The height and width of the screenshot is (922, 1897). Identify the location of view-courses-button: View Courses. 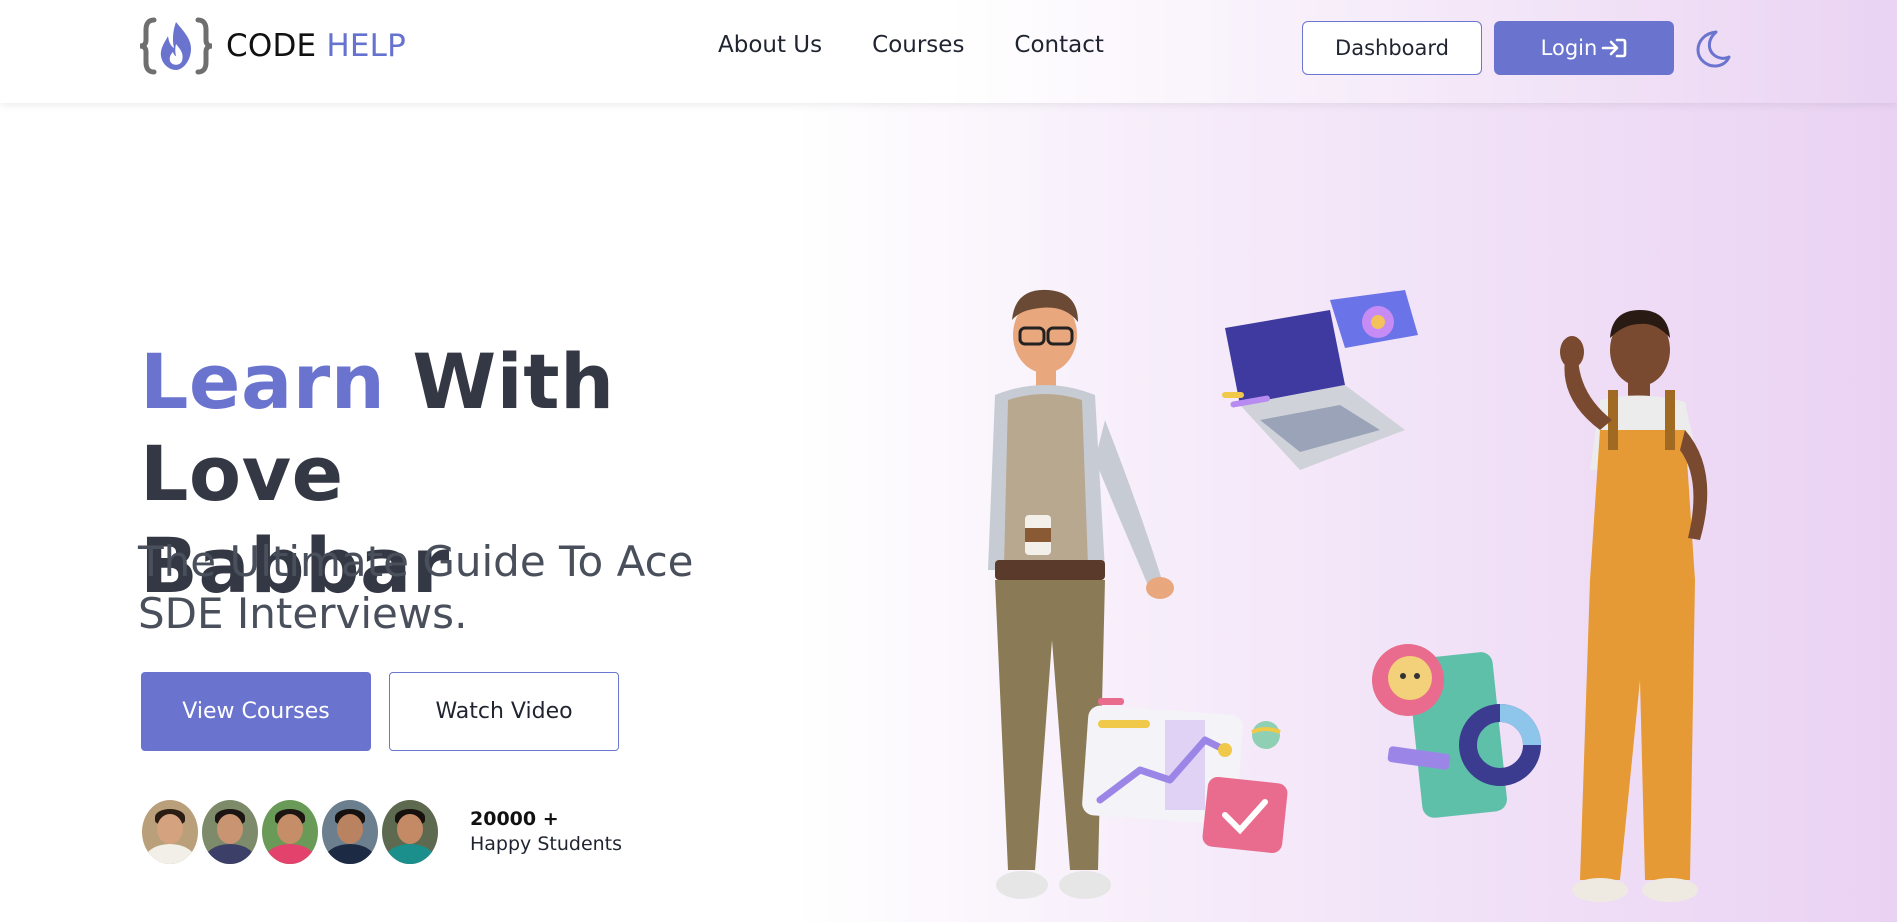
(256, 711).